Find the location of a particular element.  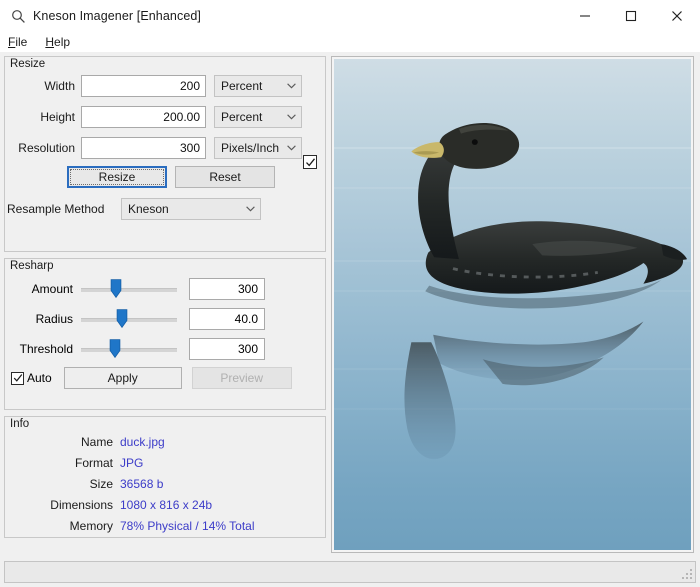

width-unit-value: Percent is located at coordinates (242, 86).